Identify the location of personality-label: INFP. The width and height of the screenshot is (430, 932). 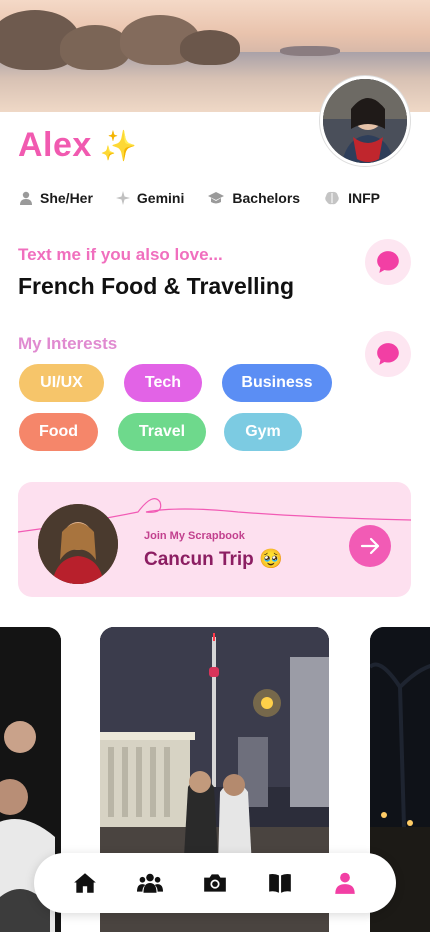
(364, 198).